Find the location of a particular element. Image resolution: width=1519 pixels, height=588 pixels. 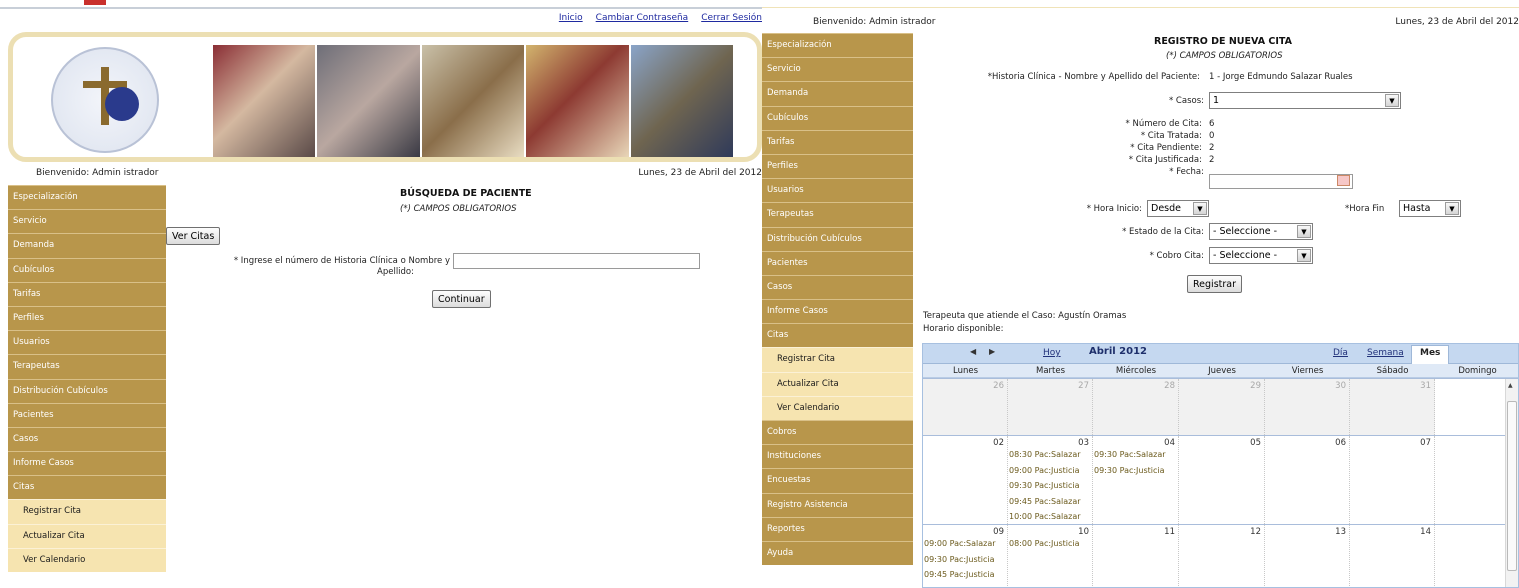

calendar-event: 10:00 Pac:Salazar is located at coordinates (1045, 516).